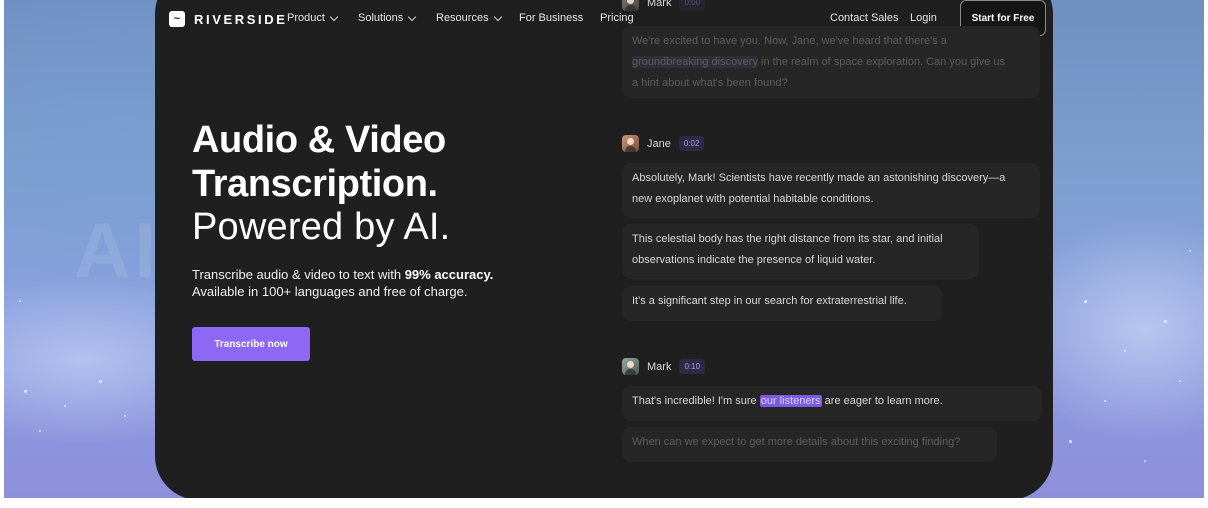  I want to click on nav-pricing-label: Pricing, so click(617, 18).